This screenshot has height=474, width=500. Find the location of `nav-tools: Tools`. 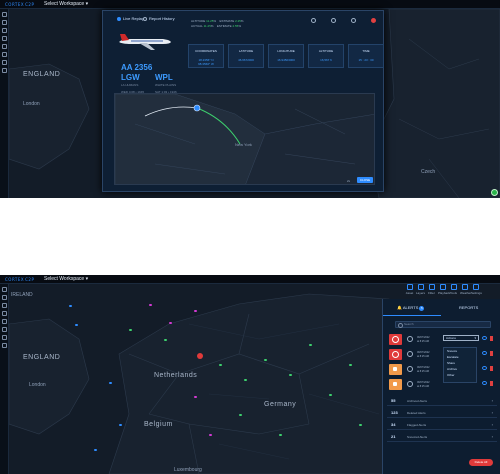

nav-tools: Tools is located at coordinates (453, 289).